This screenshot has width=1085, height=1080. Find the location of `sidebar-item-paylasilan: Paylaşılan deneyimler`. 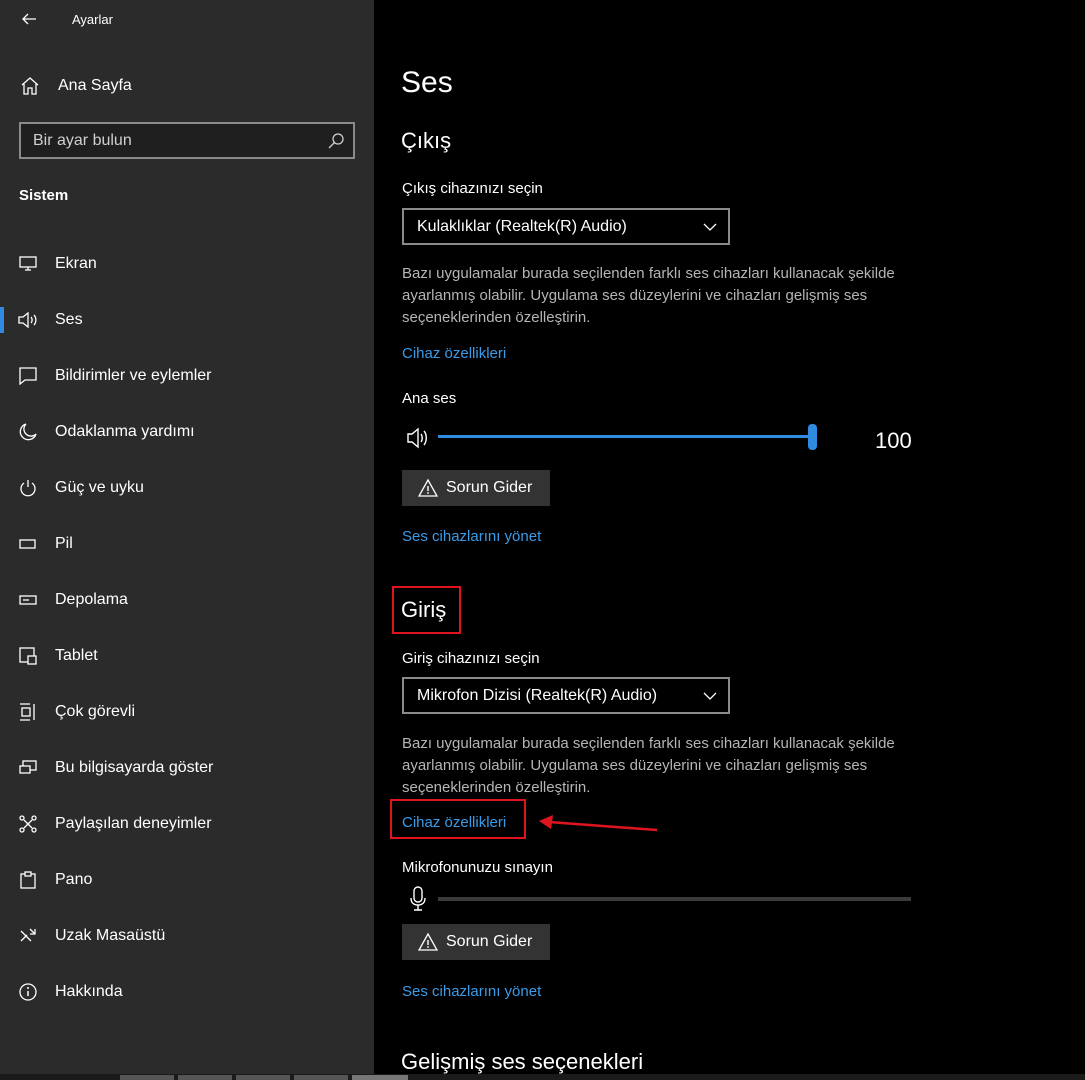

sidebar-item-paylasilan: Paylaşılan deneyimler is located at coordinates (187, 824).